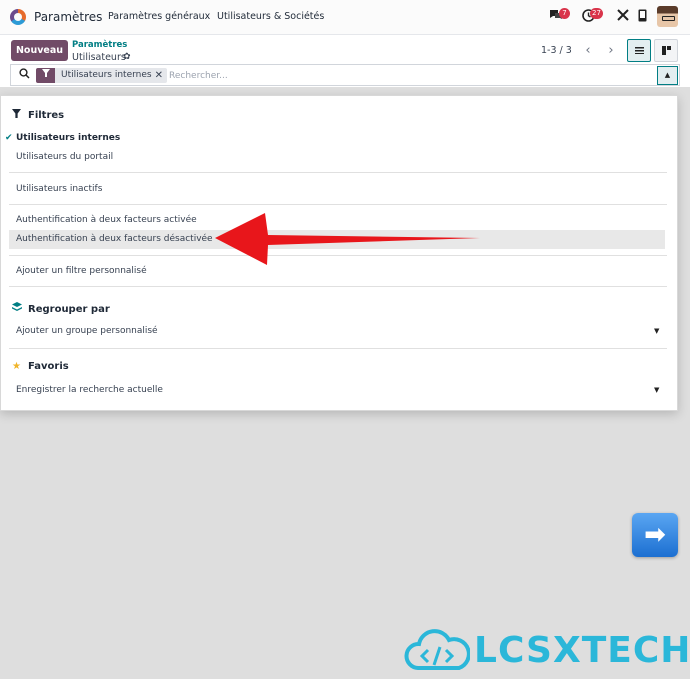  Describe the element at coordinates (564, 13) in the screenshot. I see `chat-count-badge: 7` at that location.